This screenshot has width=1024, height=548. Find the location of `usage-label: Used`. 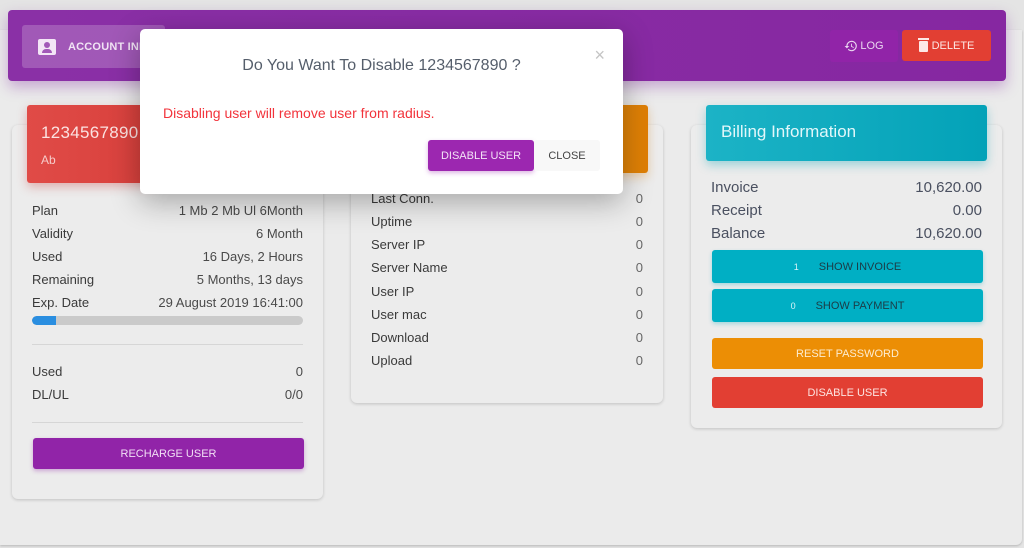

usage-label: Used is located at coordinates (47, 371).